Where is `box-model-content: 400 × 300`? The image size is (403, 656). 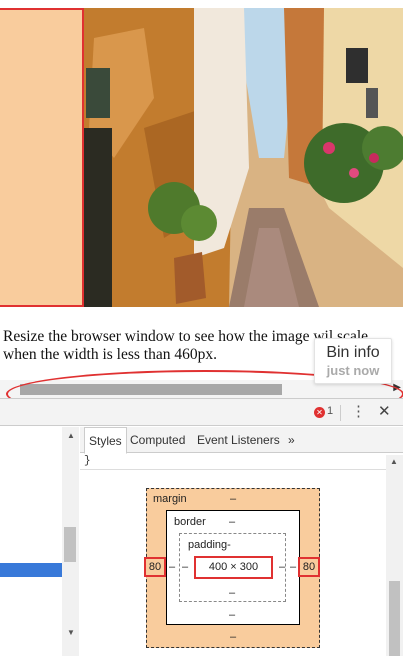
box-model-content: 400 × 300 is located at coordinates (233, 567).